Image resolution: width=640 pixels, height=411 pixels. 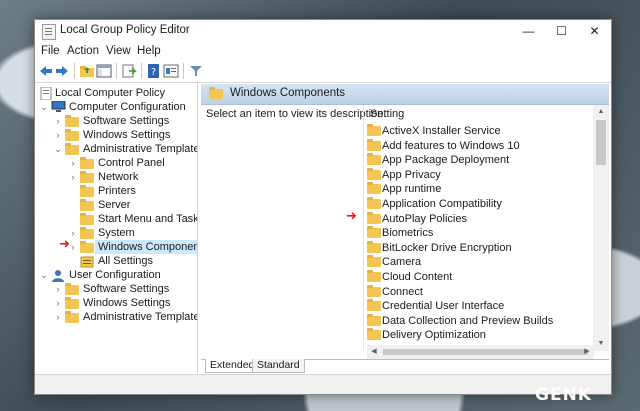 What do you see at coordinates (278, 366) in the screenshot?
I see `tab-standard: Standard` at bounding box center [278, 366].